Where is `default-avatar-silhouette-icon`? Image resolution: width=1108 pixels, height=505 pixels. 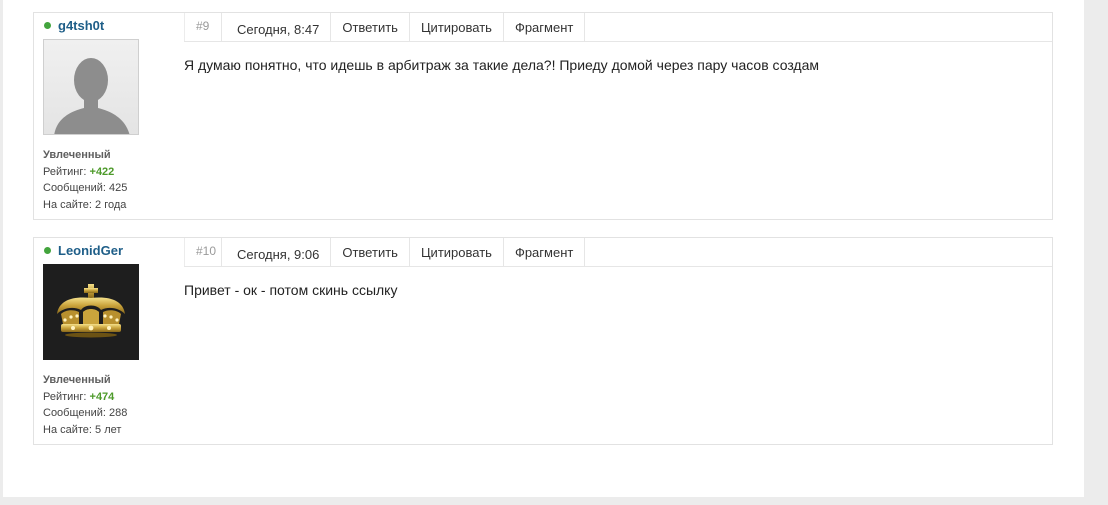
default-avatar-silhouette-icon is located at coordinates (92, 96).